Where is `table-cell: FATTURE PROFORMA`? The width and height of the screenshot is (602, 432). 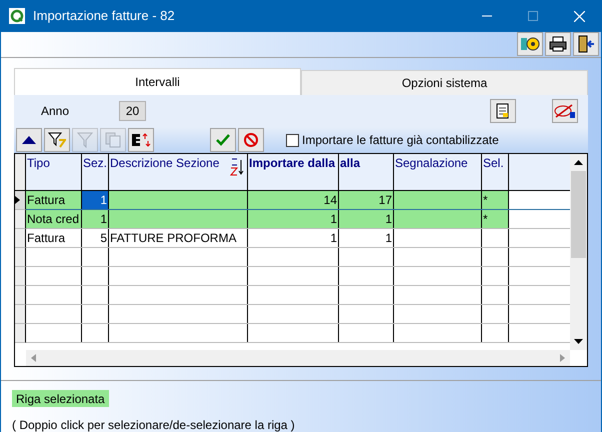 table-cell: FATTURE PROFORMA is located at coordinates (178, 238).